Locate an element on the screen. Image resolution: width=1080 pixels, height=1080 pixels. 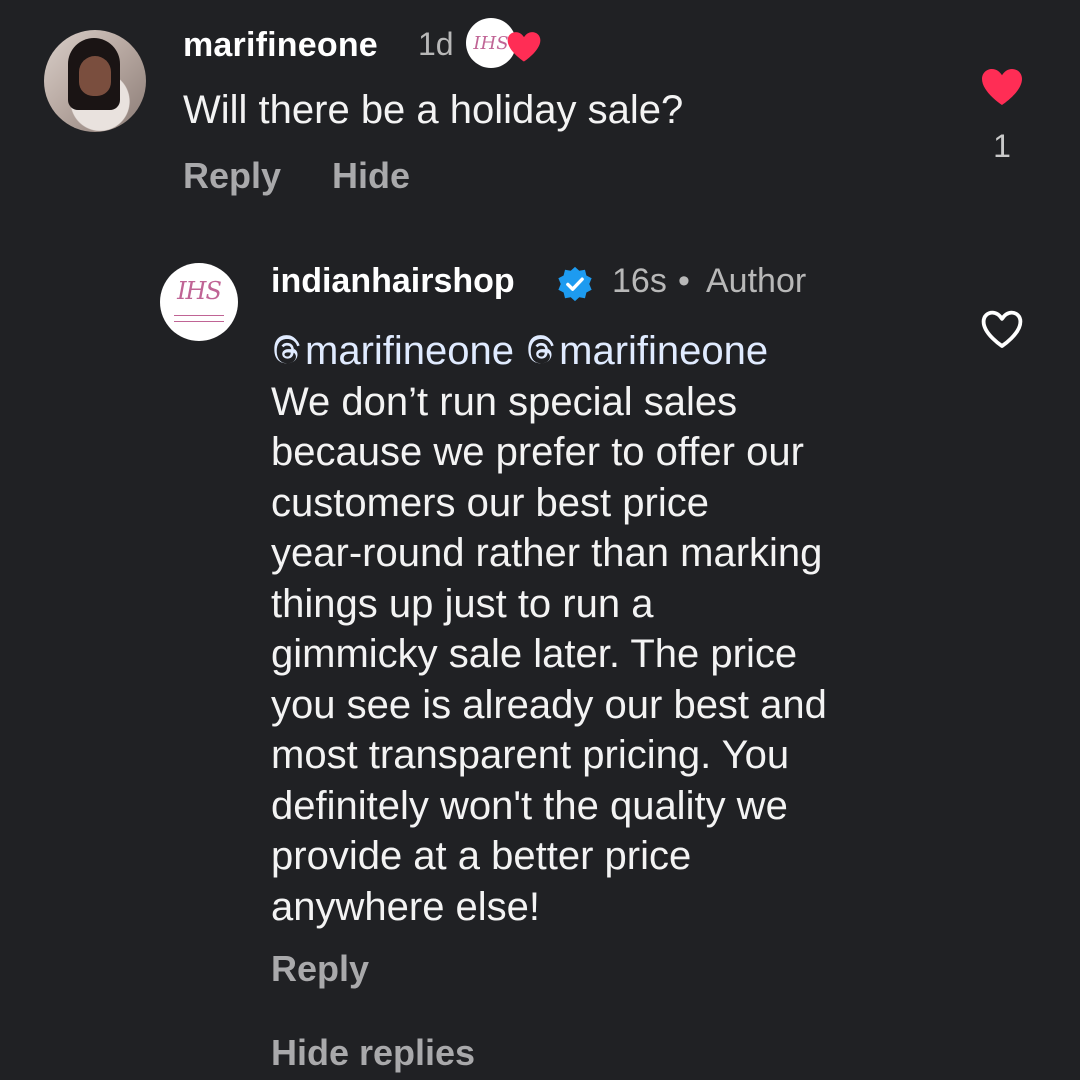
reply-text-line: customers our best price is located at coordinates (490, 502).